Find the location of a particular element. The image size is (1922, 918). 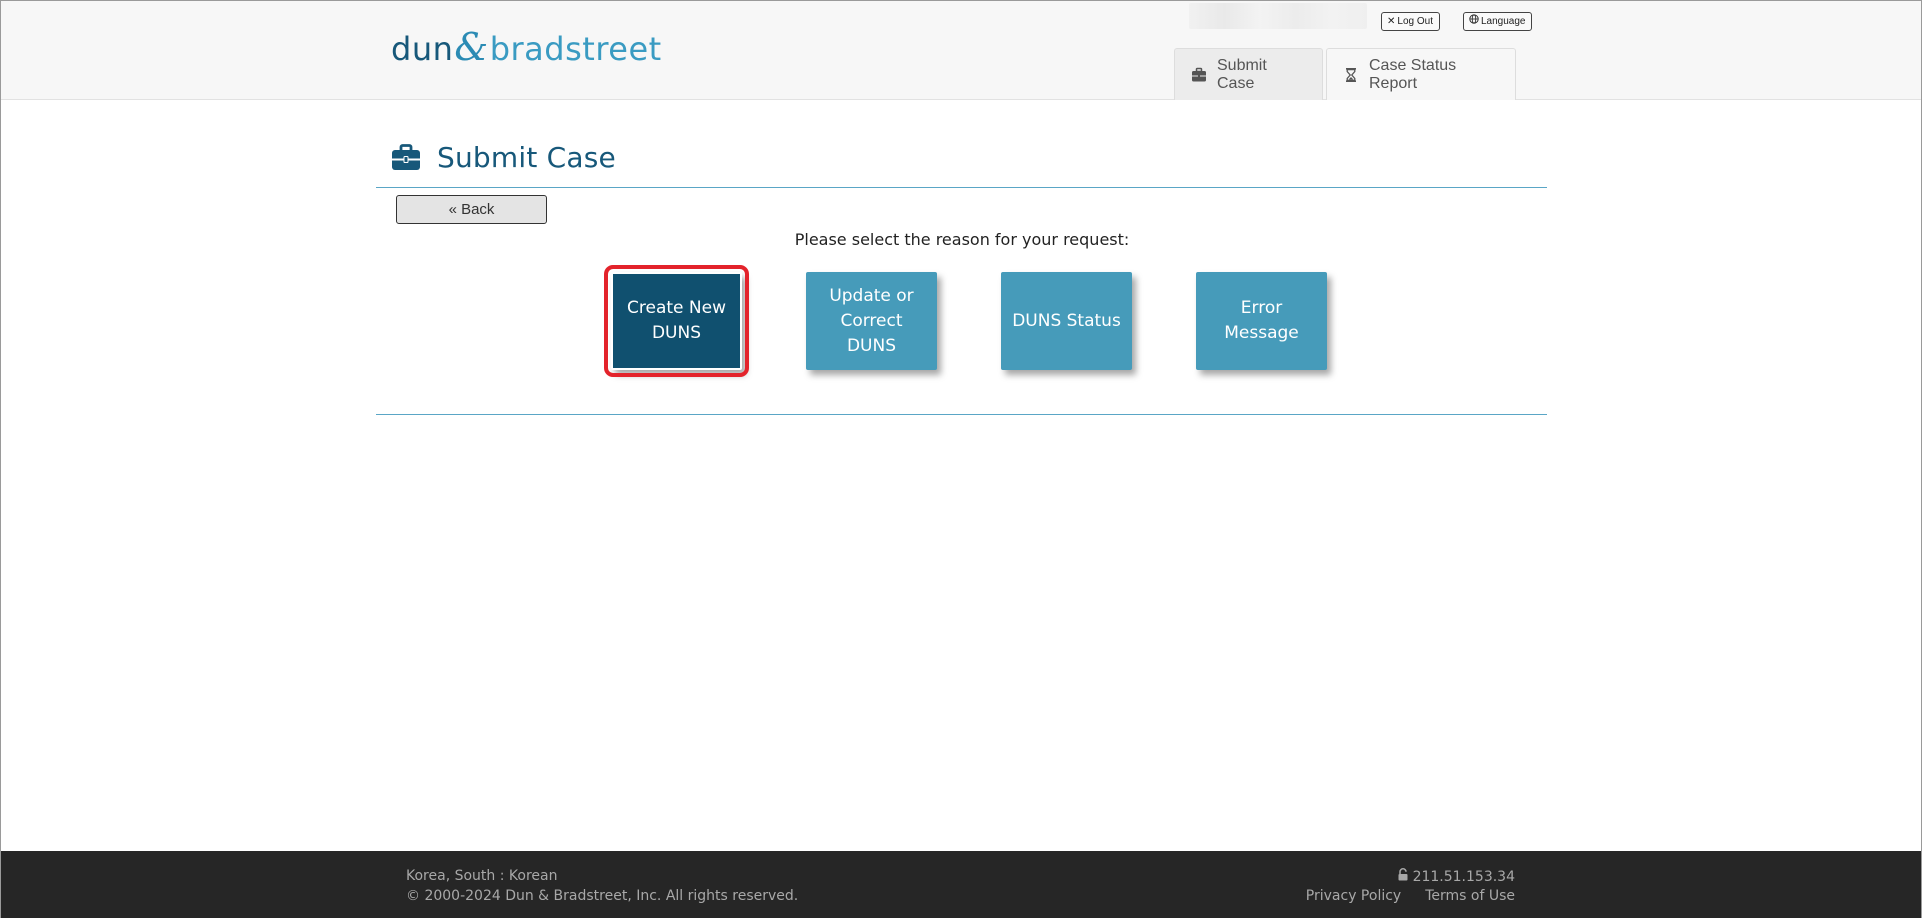

logo-text-dun: dun is located at coordinates (422, 49).